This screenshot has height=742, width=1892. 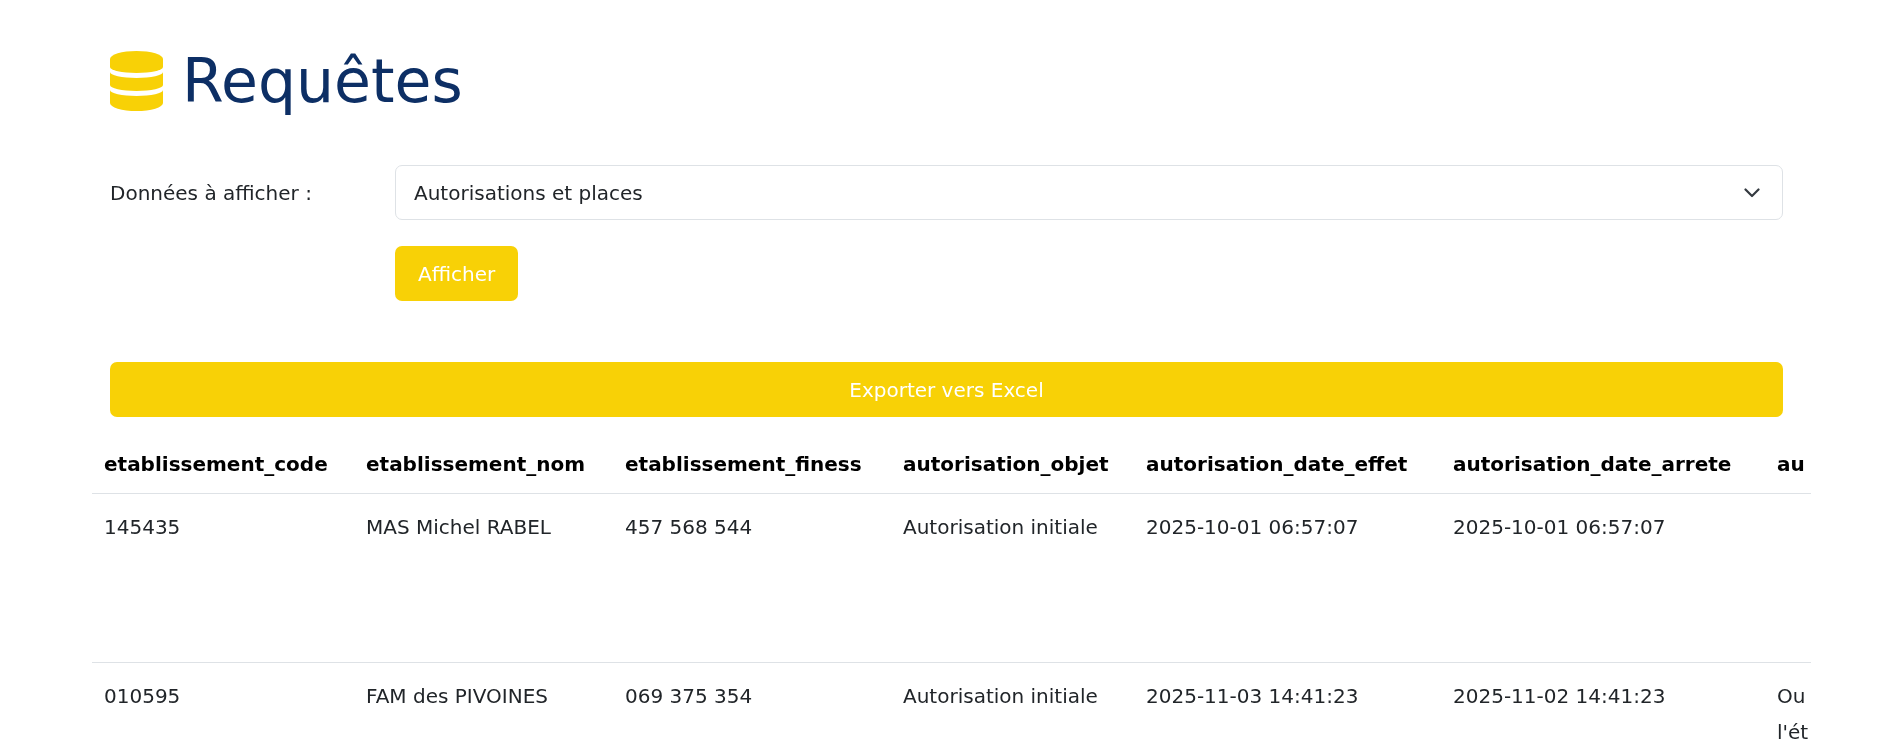 What do you see at coordinates (211, 193) in the screenshot?
I see `field-label: Données à afficher :` at bounding box center [211, 193].